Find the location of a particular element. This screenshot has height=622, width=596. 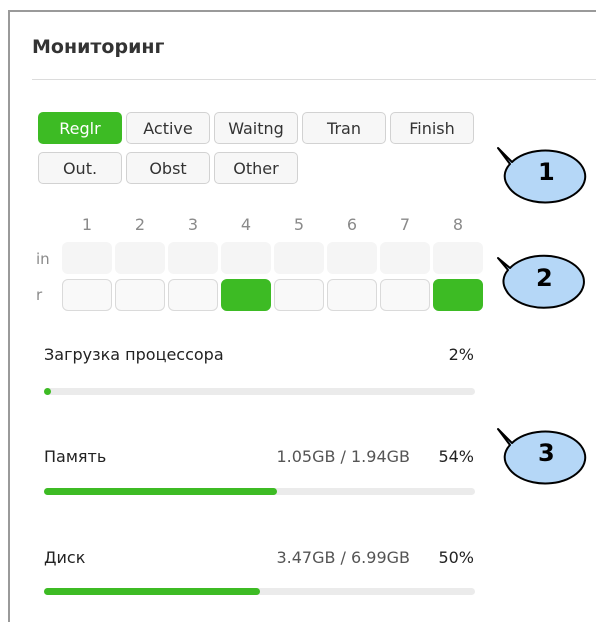

memory-label: Память is located at coordinates (75, 456).